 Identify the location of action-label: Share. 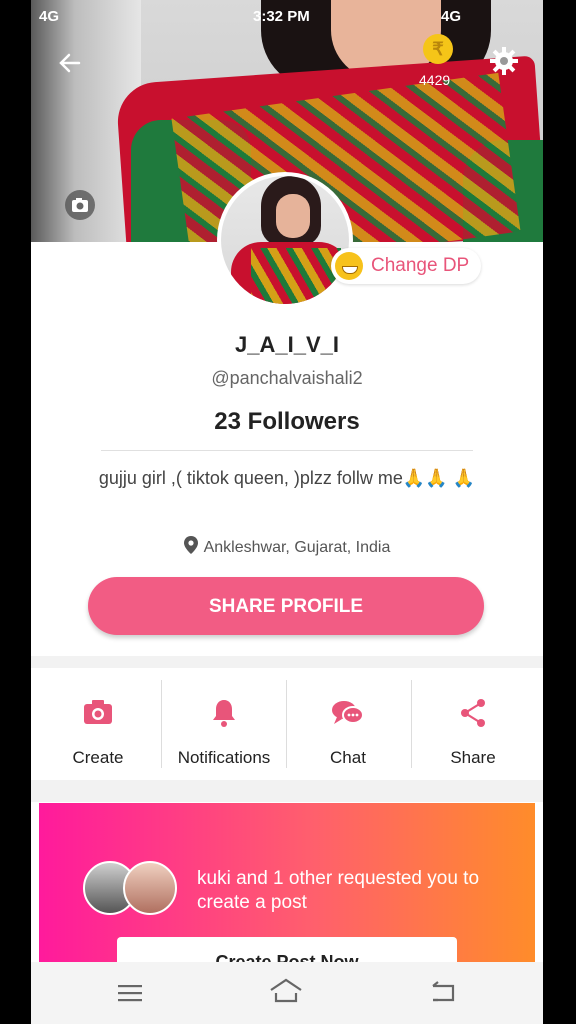
(473, 757).